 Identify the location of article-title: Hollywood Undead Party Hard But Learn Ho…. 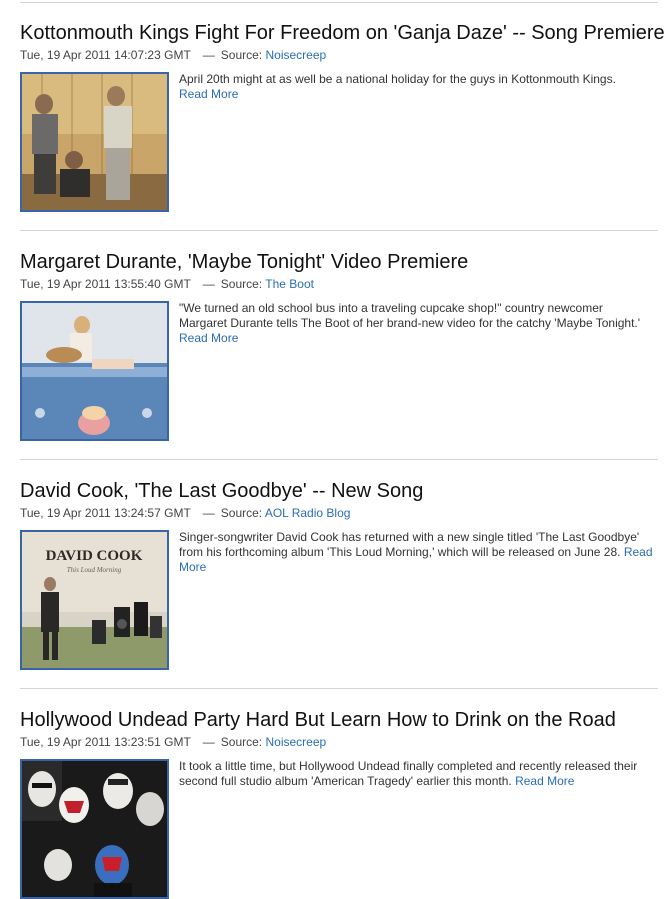
(339, 720).